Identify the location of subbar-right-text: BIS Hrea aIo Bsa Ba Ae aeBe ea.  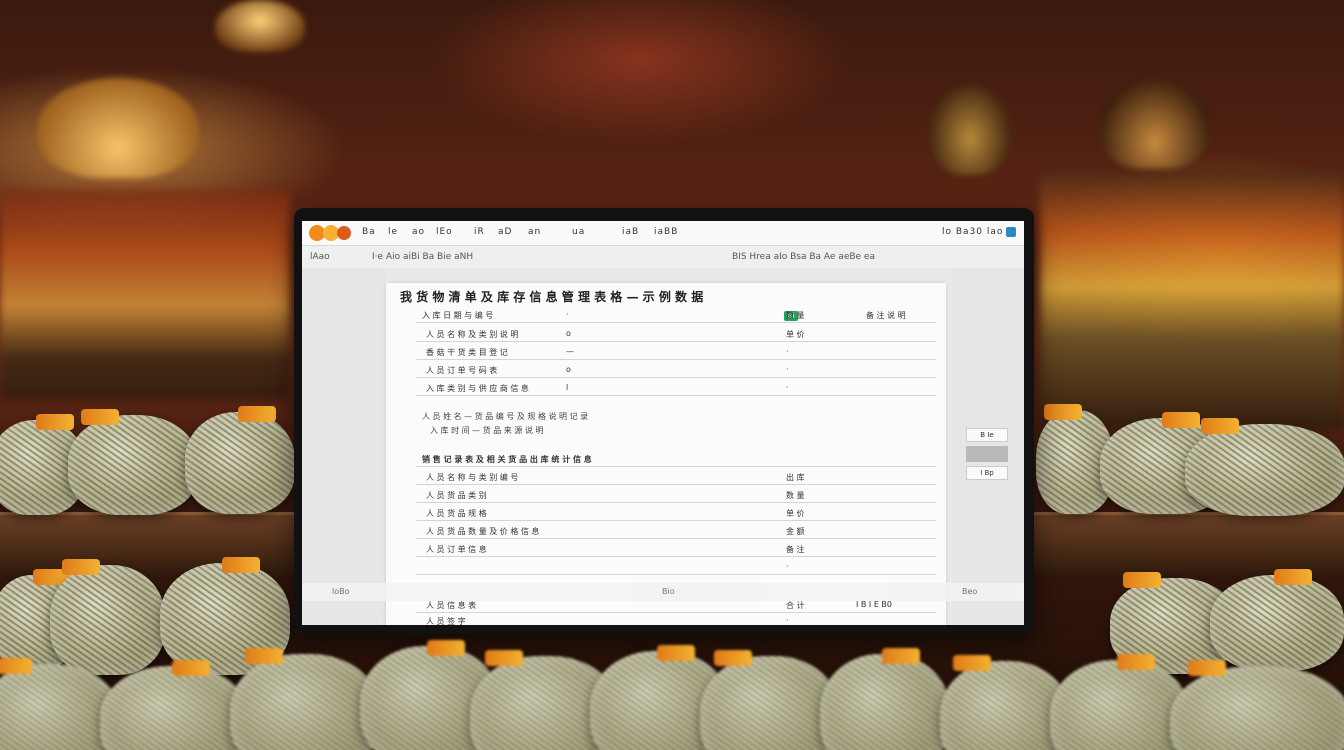
(803, 257).